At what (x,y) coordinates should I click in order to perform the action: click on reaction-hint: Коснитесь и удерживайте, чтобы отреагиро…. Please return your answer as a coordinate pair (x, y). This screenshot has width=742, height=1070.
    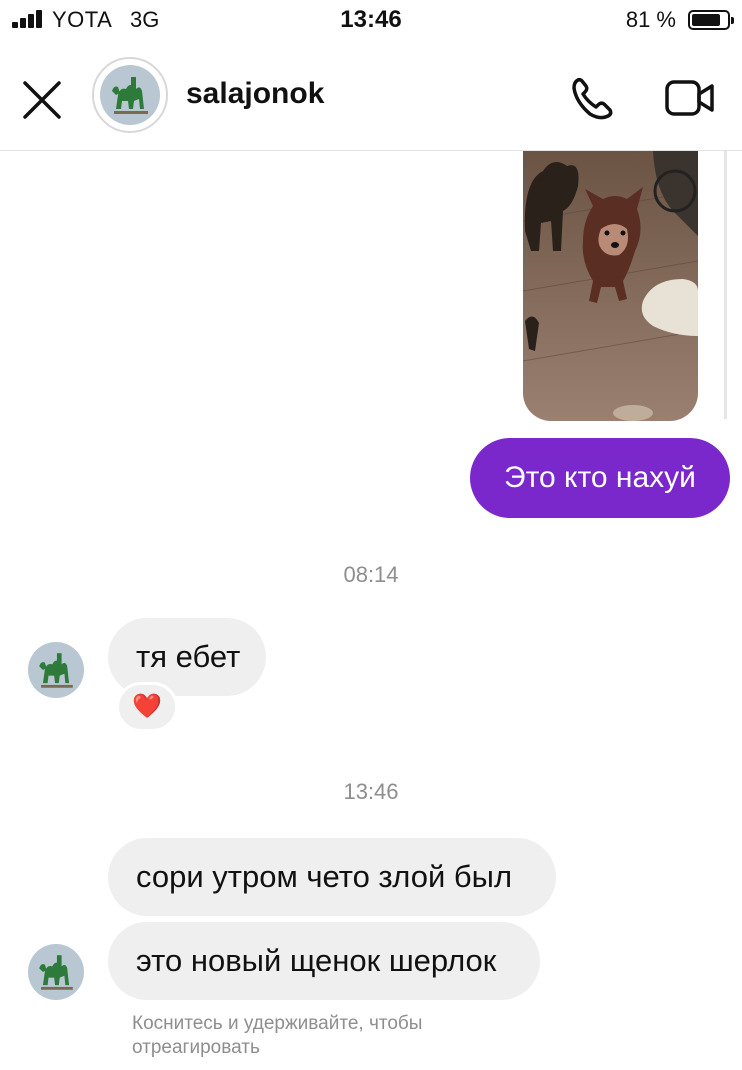
    Looking at the image, I should click on (277, 1035).